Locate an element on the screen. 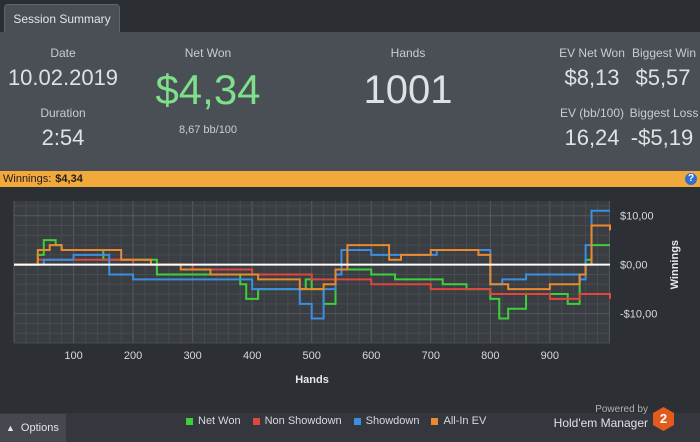 The height and width of the screenshot is (442, 700). y-tick-label: -$10,00 is located at coordinates (638, 315).